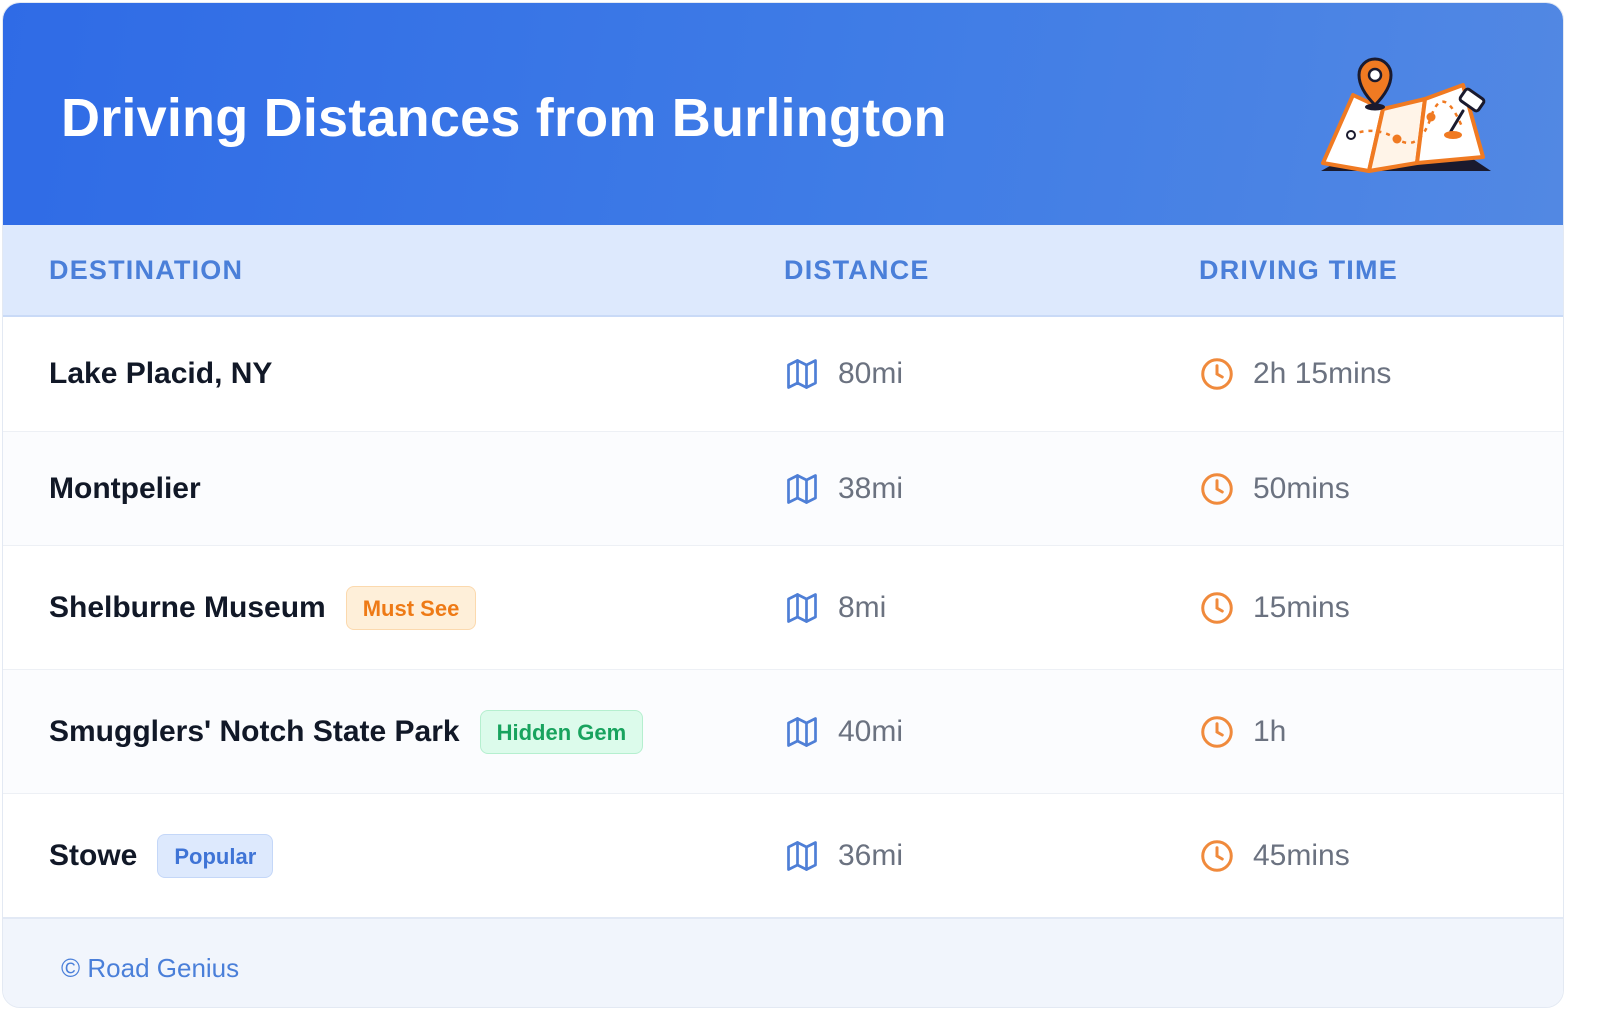  I want to click on column-header-row: DESTINATION DISTANCE DRIVING TIME, so click(783, 271).